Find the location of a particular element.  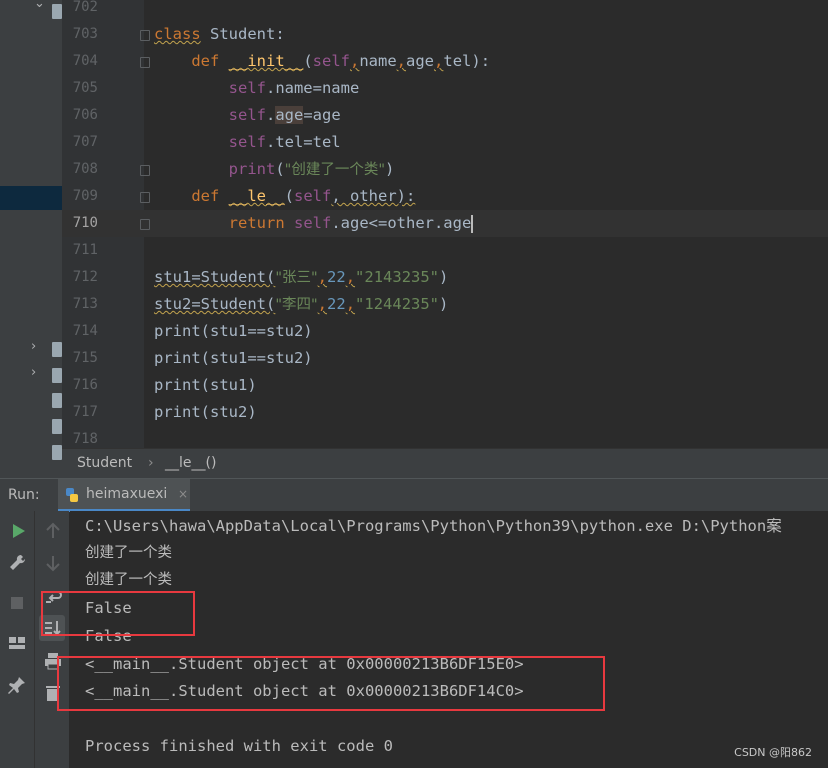

line-number: 717 is located at coordinates (85, 412).